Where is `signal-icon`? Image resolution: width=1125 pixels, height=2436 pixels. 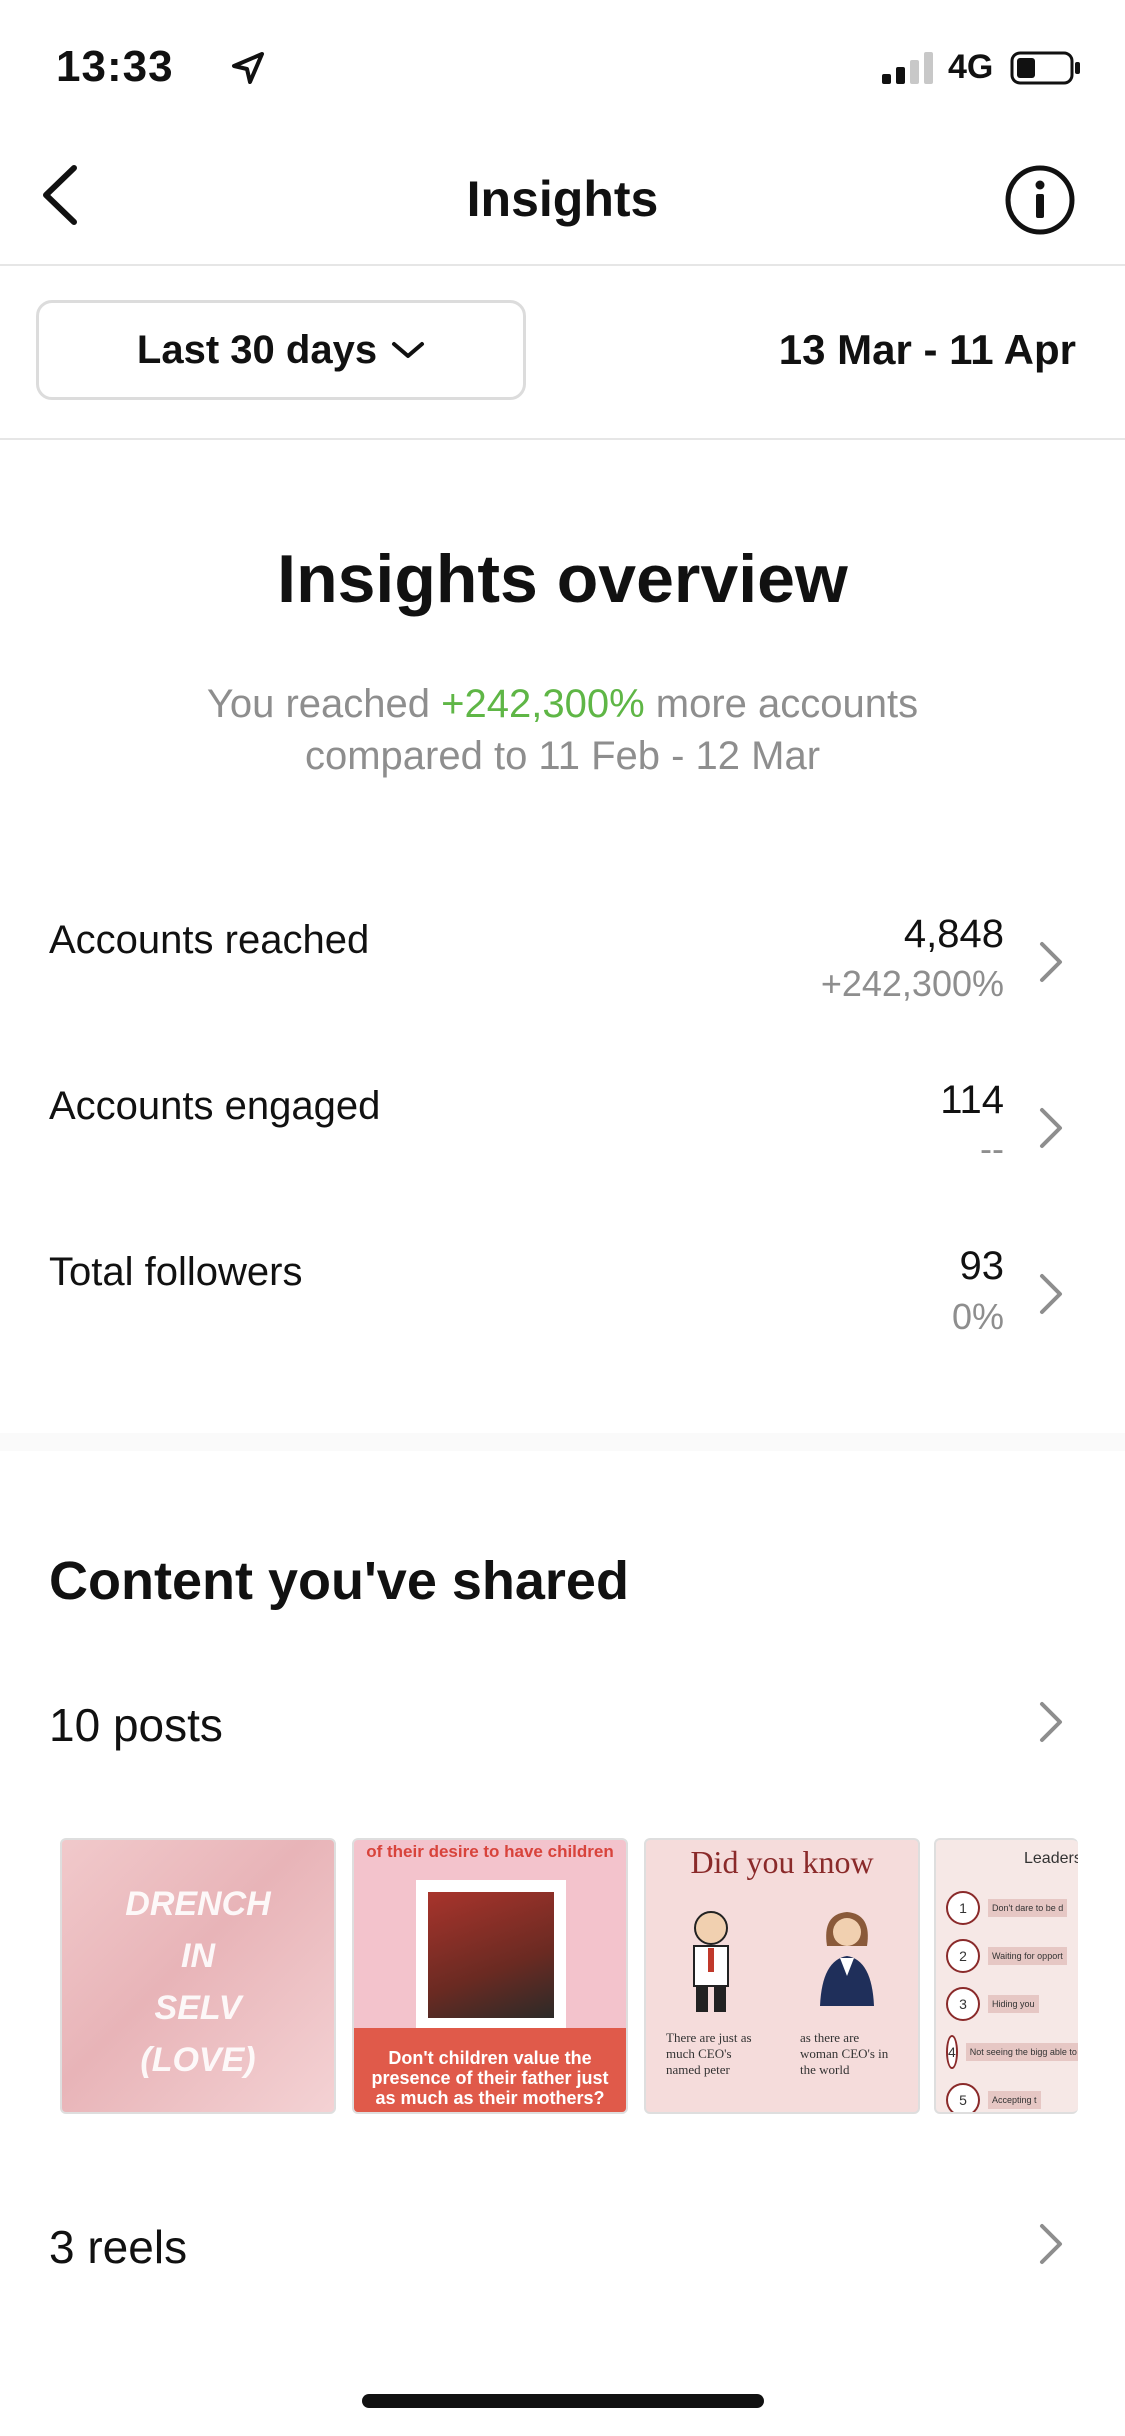
signal-icon is located at coordinates (907, 68).